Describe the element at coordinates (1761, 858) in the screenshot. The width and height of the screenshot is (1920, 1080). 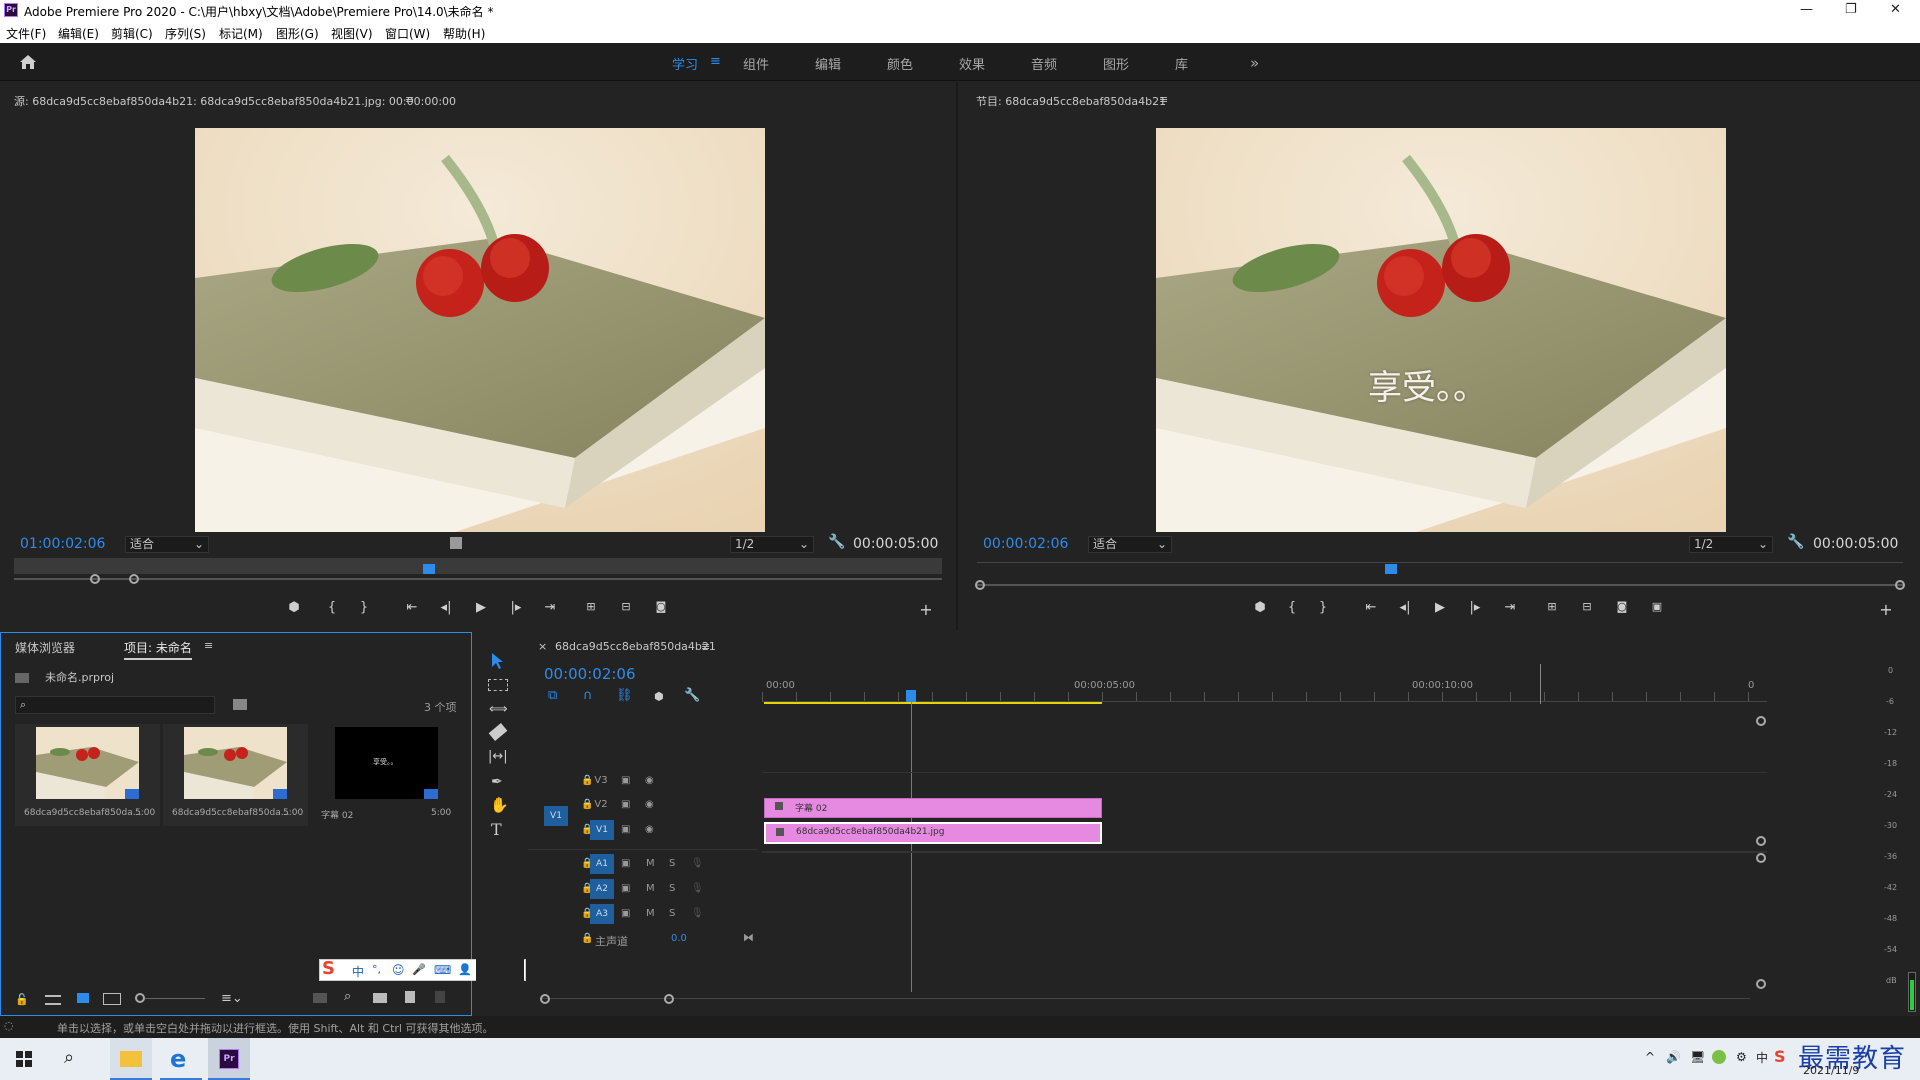
I see `audio-vscroll-handle` at that location.